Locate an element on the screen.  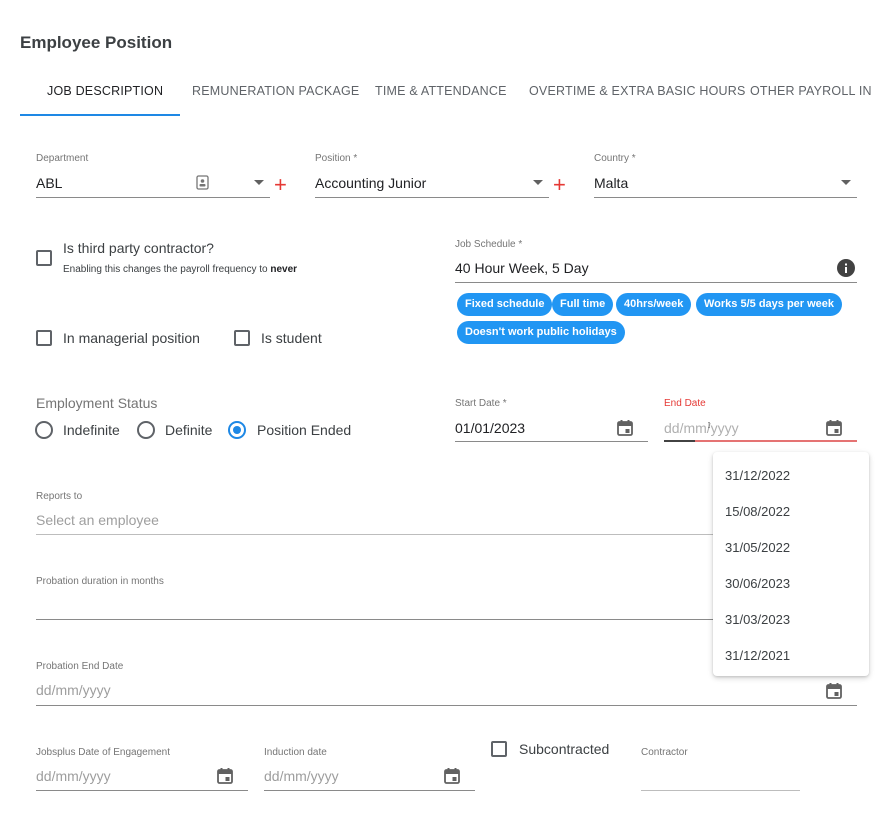
induction-input: dd/mm/yyyy is located at coordinates (301, 776).